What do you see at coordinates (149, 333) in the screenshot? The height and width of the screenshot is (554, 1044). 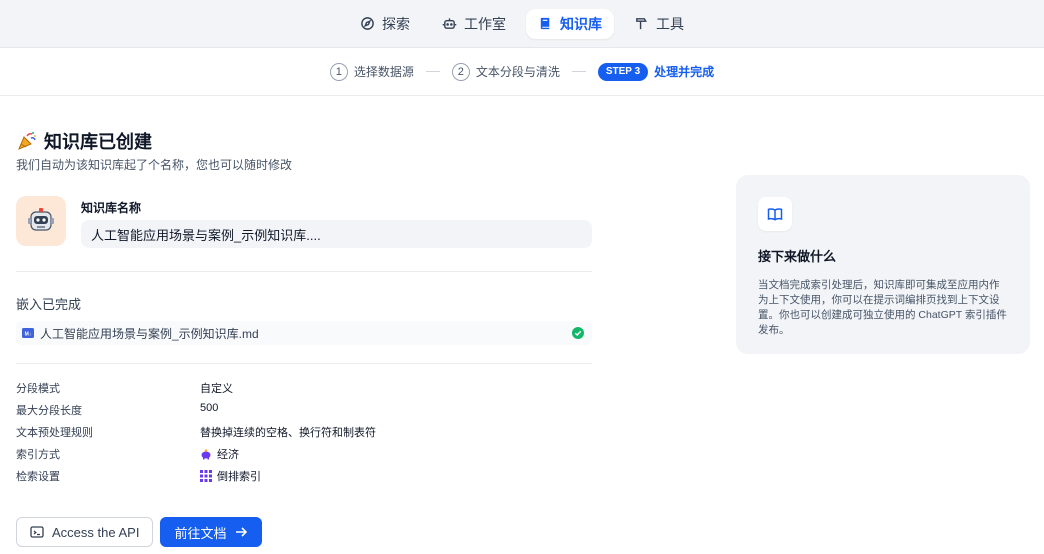 I see `file-name: 人工智能应用场景与案例_示例知识库.md` at bounding box center [149, 333].